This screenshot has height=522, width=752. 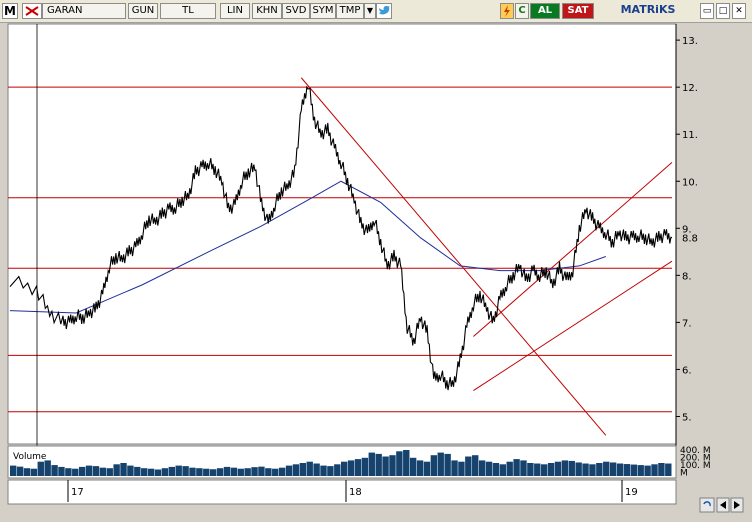 What do you see at coordinates (32, 11) in the screenshot?
I see `delete-icon` at bounding box center [32, 11].